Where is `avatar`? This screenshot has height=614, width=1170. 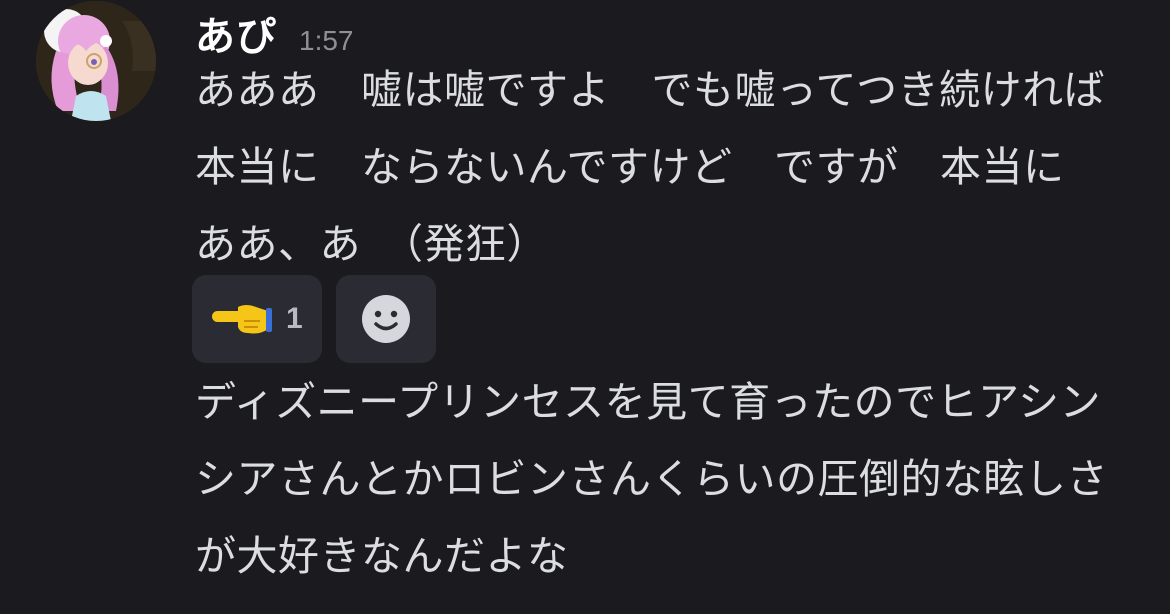 avatar is located at coordinates (96, 61).